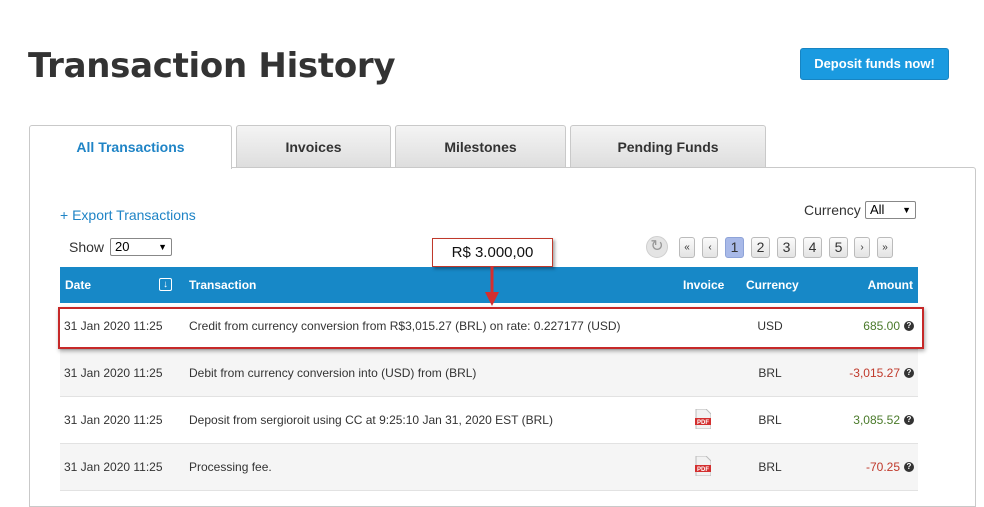 This screenshot has width=984, height=507. What do you see at coordinates (668, 146) in the screenshot?
I see `tab-pending-funds: Pending Funds` at bounding box center [668, 146].